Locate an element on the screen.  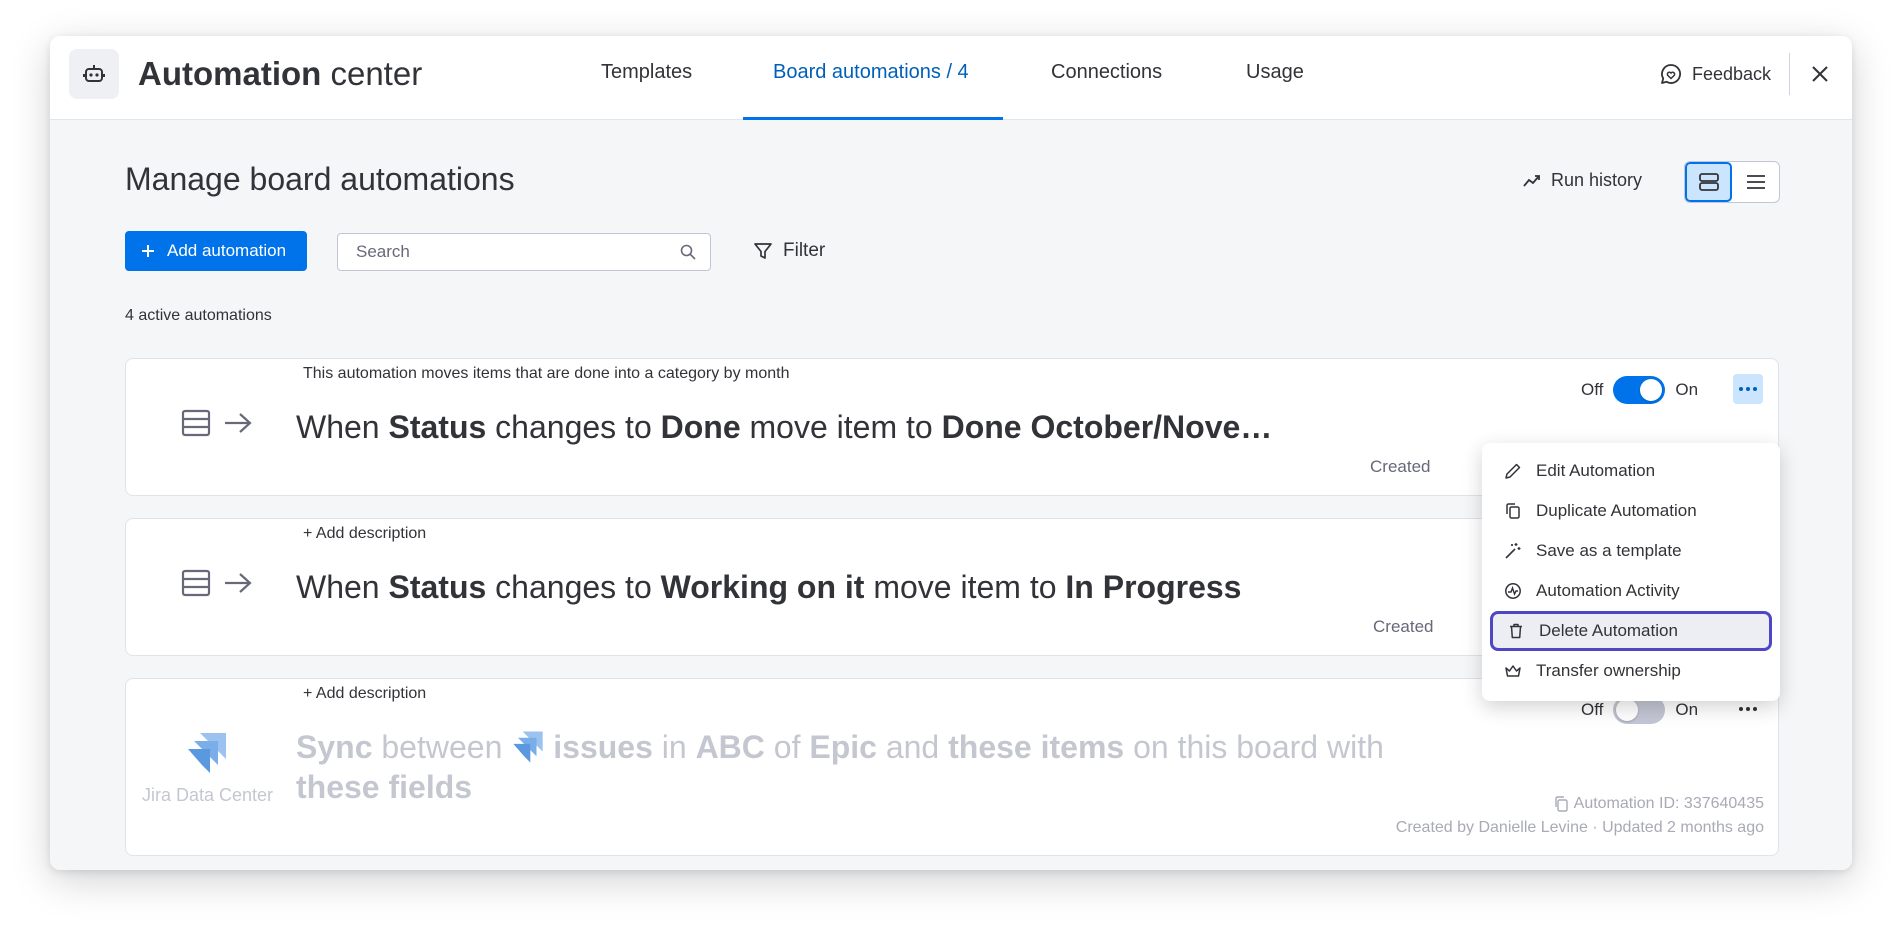
list-view-icon is located at coordinates (1755, 182).